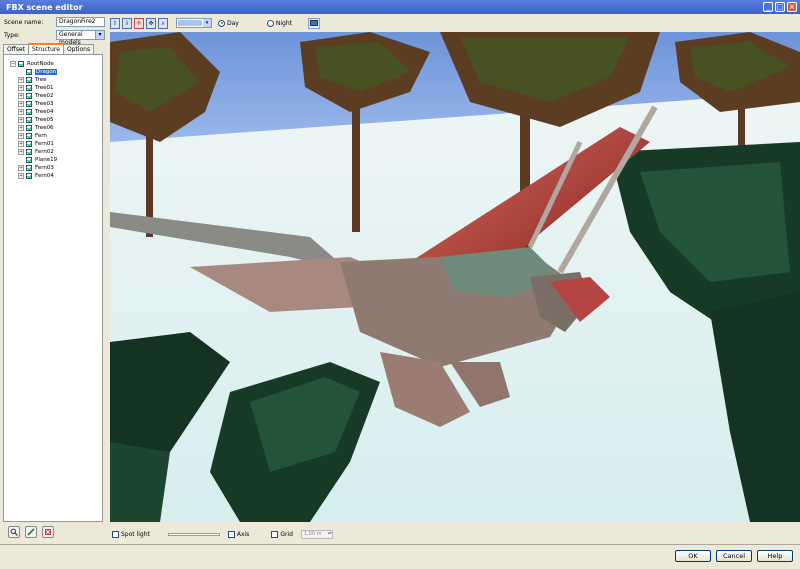 The image size is (800, 569). I want to click on tree-node: + Fern, so click(53, 136).